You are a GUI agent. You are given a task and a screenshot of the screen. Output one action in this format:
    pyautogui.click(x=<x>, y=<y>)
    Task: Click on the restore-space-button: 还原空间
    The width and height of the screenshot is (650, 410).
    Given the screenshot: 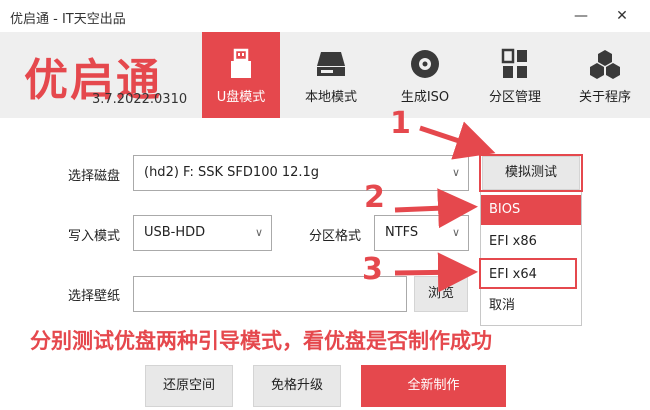 What is the action you would take?
    pyautogui.click(x=189, y=386)
    